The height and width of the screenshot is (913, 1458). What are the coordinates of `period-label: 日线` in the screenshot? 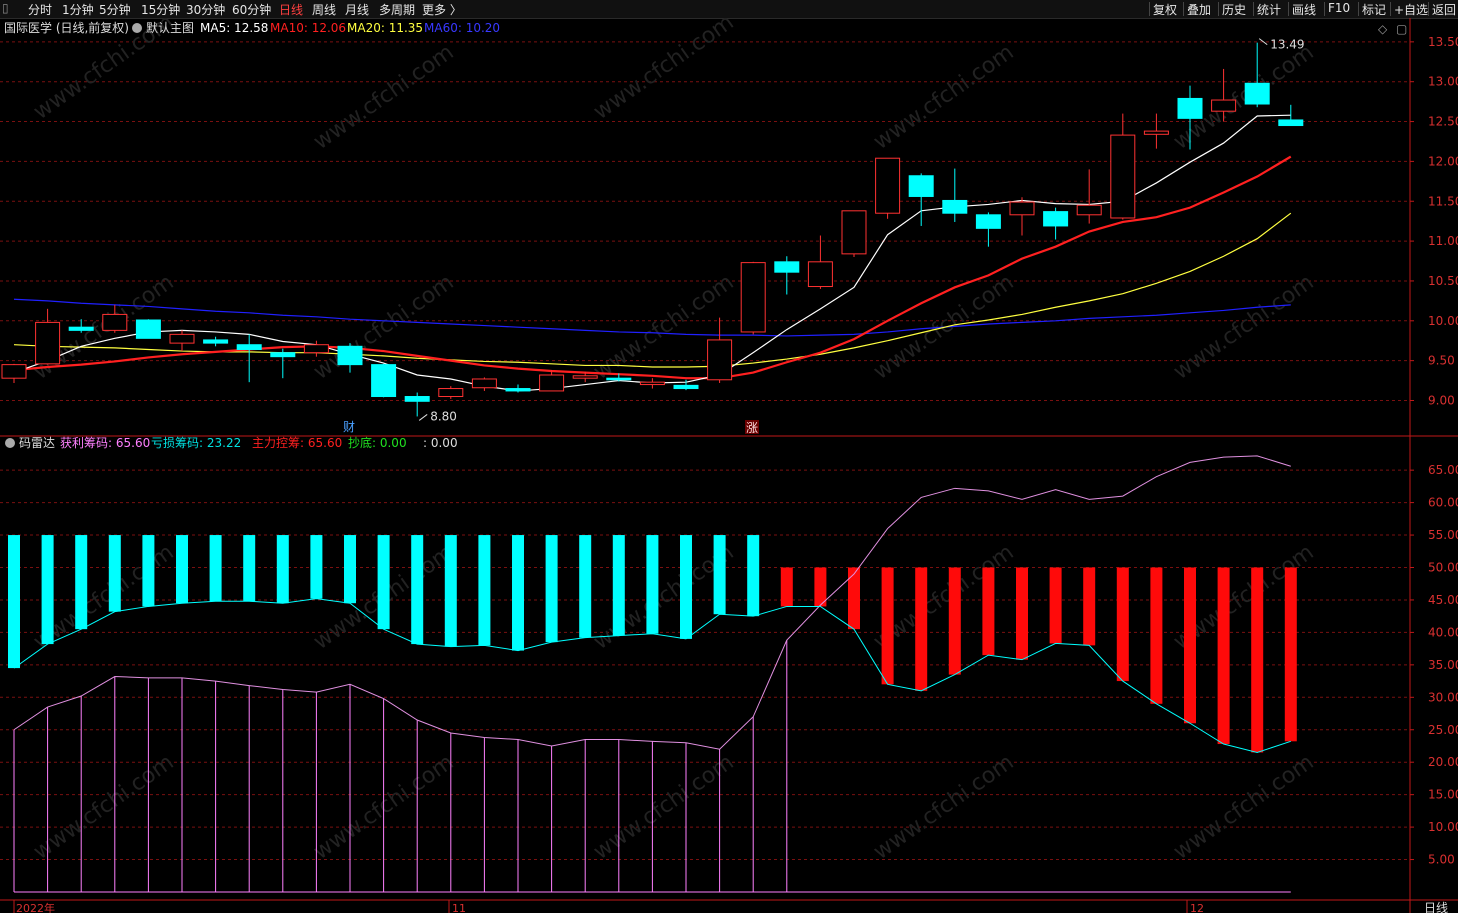 It's located at (1436, 907).